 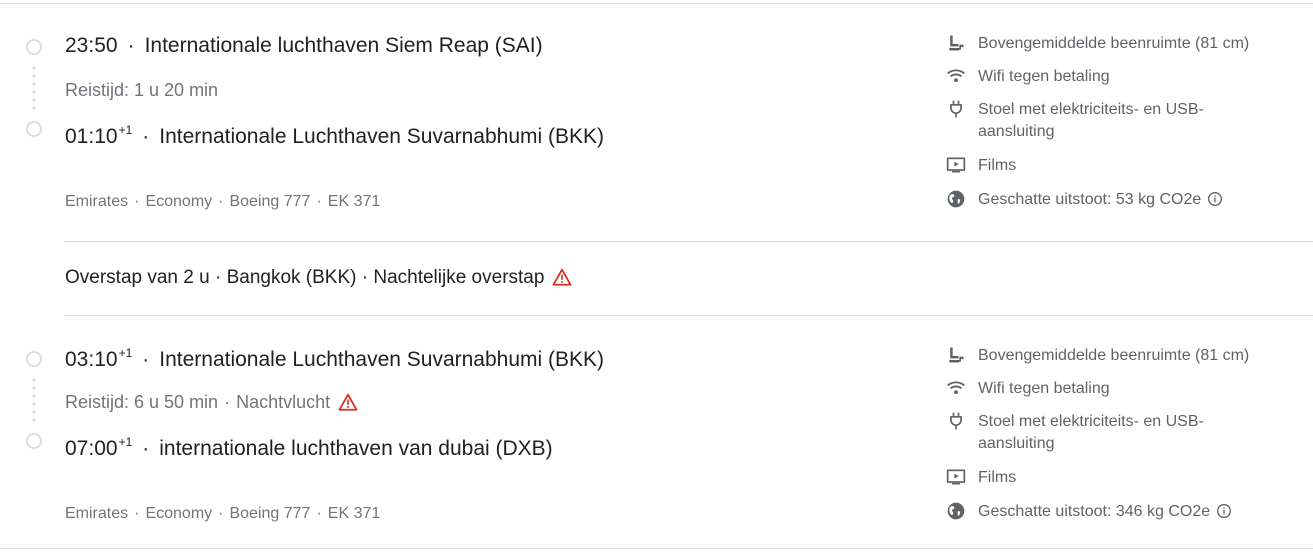 I want to click on amenity-emissions: Geschatte uitstoot: 53 kg CO2e, so click(x=1112, y=201).